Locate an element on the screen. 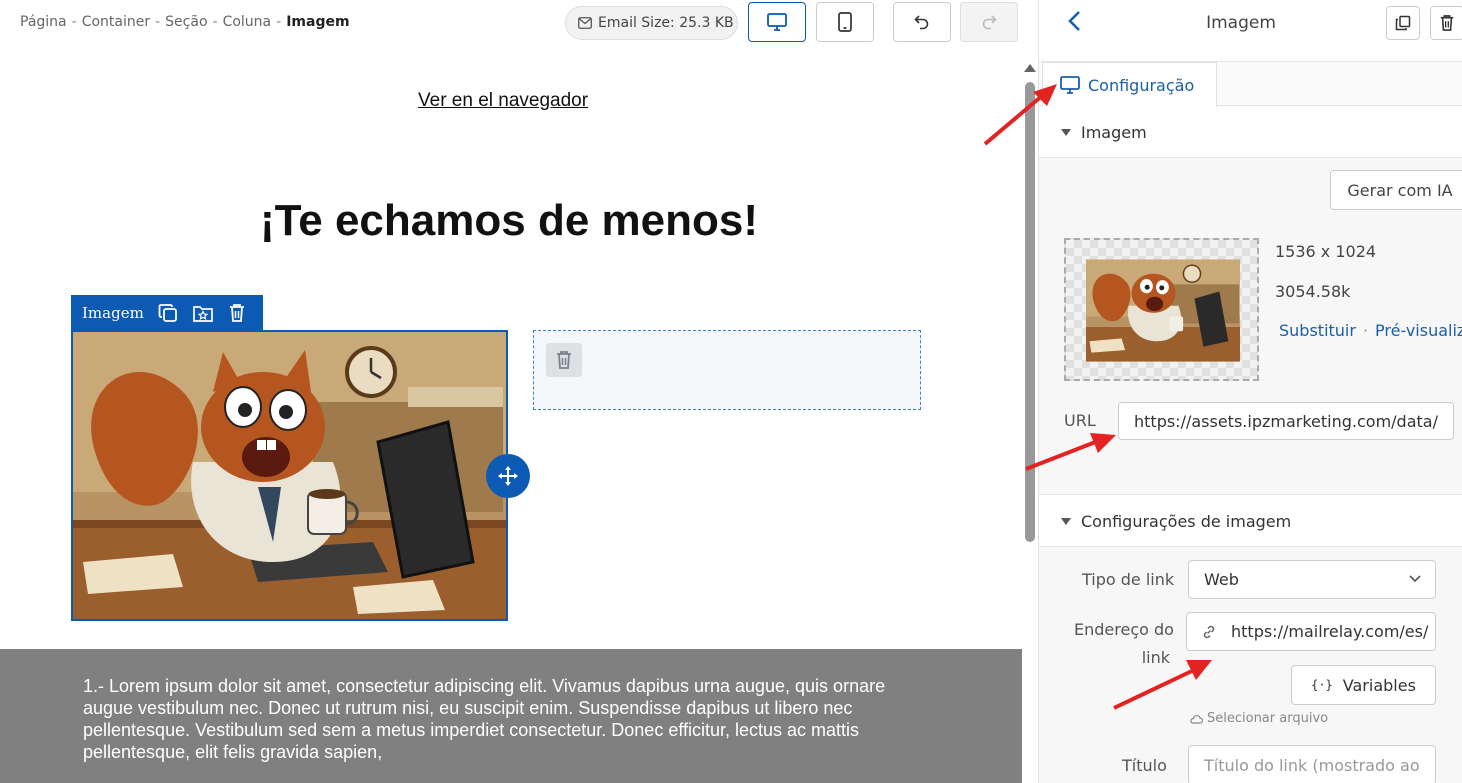 The width and height of the screenshot is (1462, 783). select-file-label: Selecionar arquivo is located at coordinates (1268, 718).